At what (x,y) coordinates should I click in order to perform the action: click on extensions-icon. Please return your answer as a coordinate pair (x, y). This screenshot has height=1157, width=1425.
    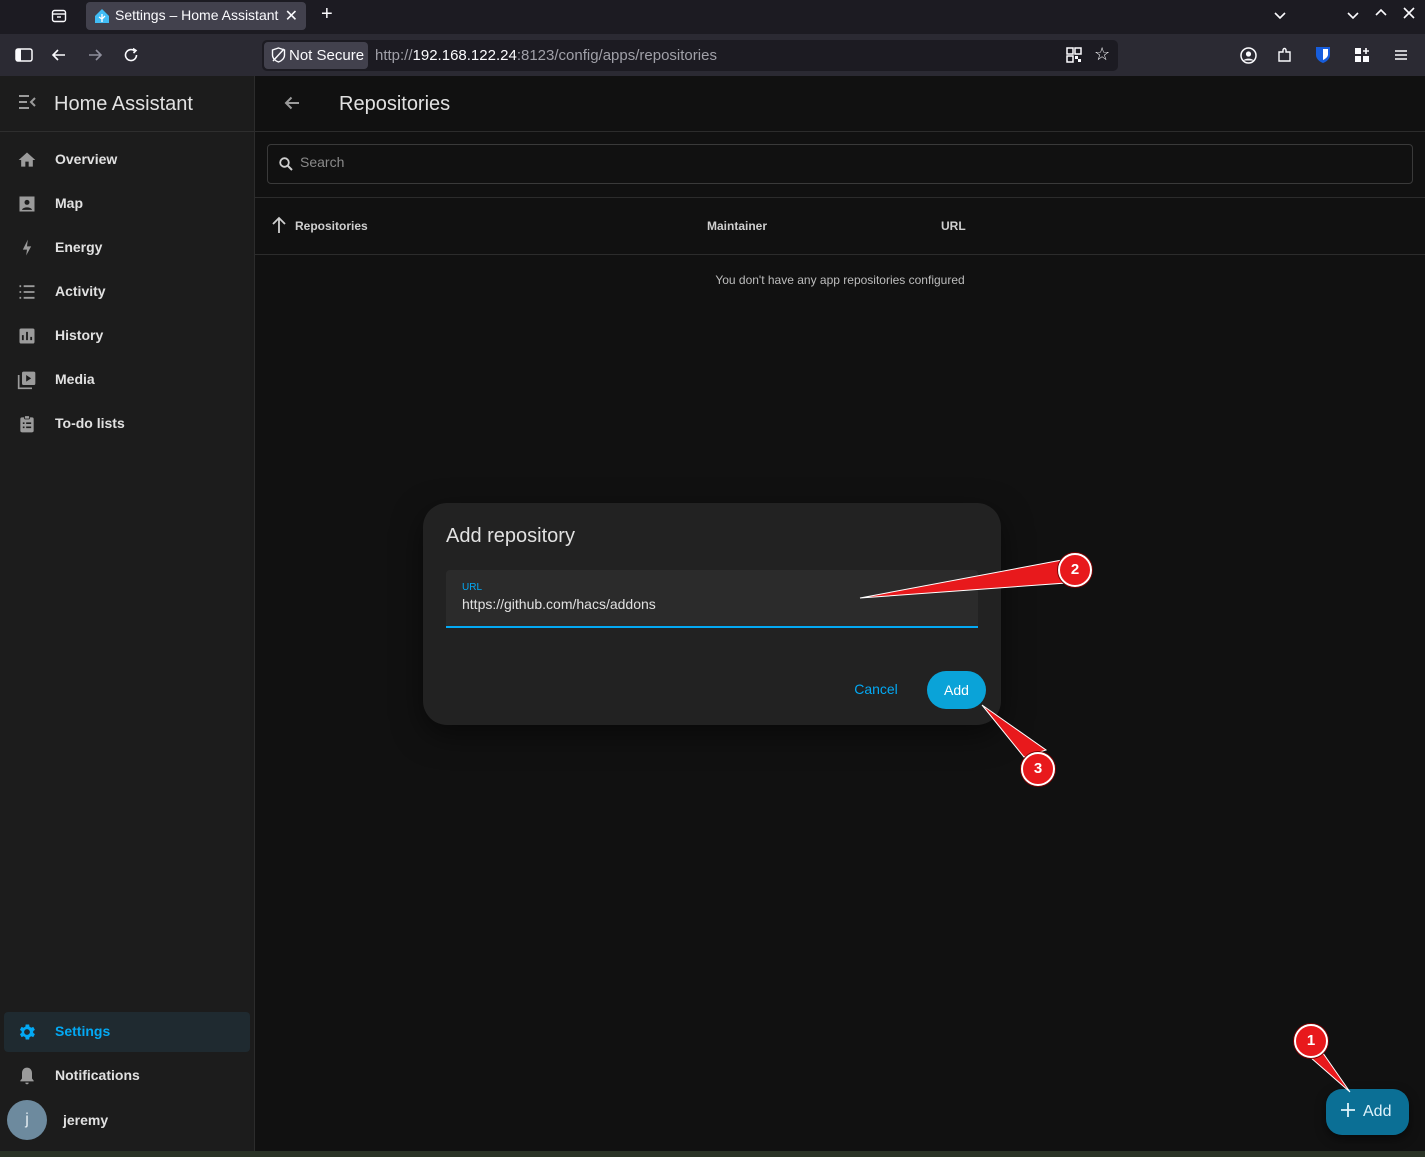
    Looking at the image, I should click on (1285, 57).